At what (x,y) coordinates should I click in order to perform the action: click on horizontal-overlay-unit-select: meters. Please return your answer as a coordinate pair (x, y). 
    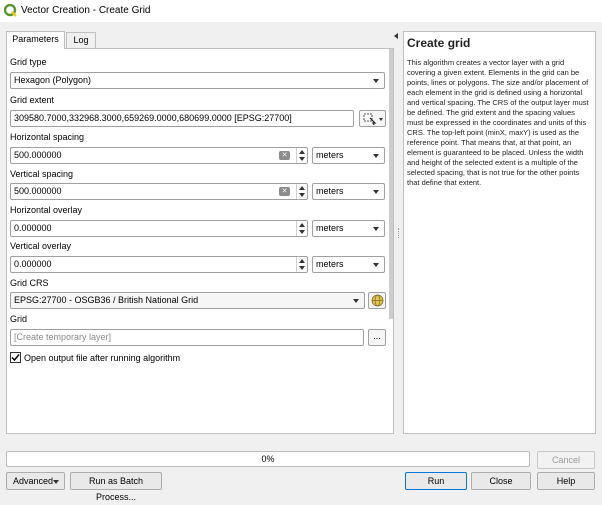
    Looking at the image, I should click on (348, 228).